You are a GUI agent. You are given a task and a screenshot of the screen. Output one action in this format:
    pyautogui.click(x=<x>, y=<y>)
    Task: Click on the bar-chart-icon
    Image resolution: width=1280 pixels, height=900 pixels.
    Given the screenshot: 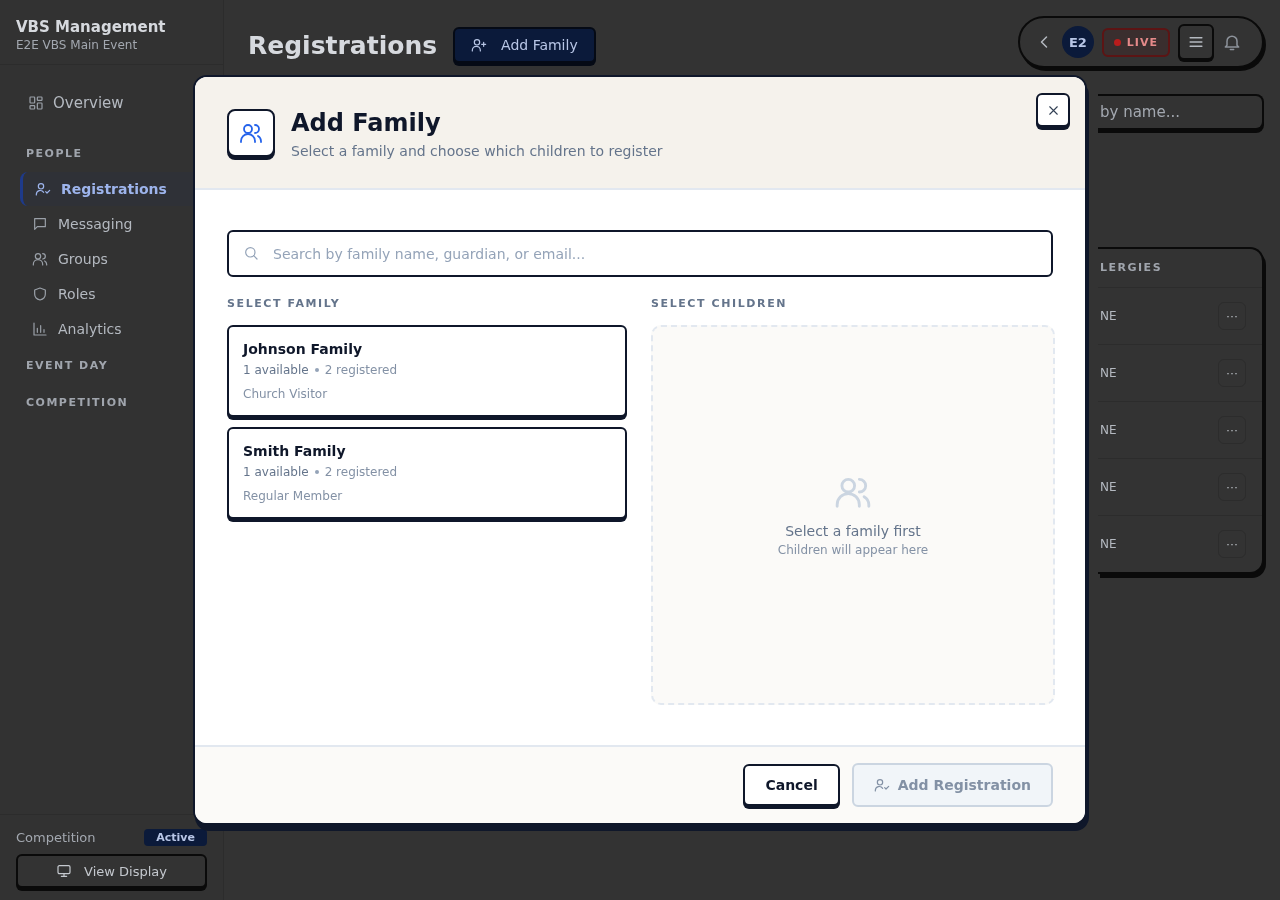 What is the action you would take?
    pyautogui.click(x=40, y=329)
    